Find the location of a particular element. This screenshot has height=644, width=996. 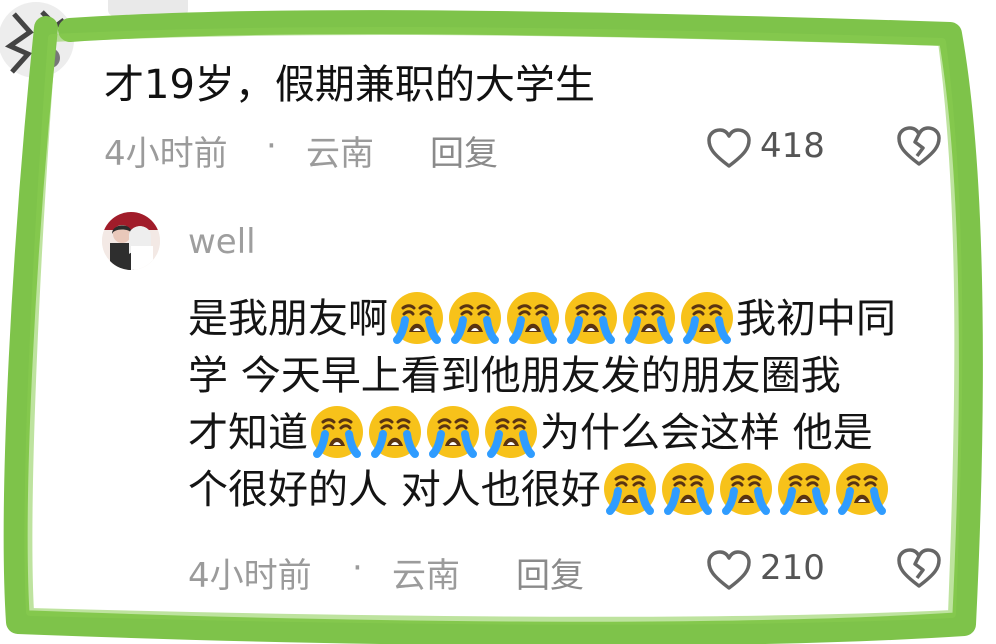

reply-text-segment: 个很好的人 对人也很好 is located at coordinates (394, 490).